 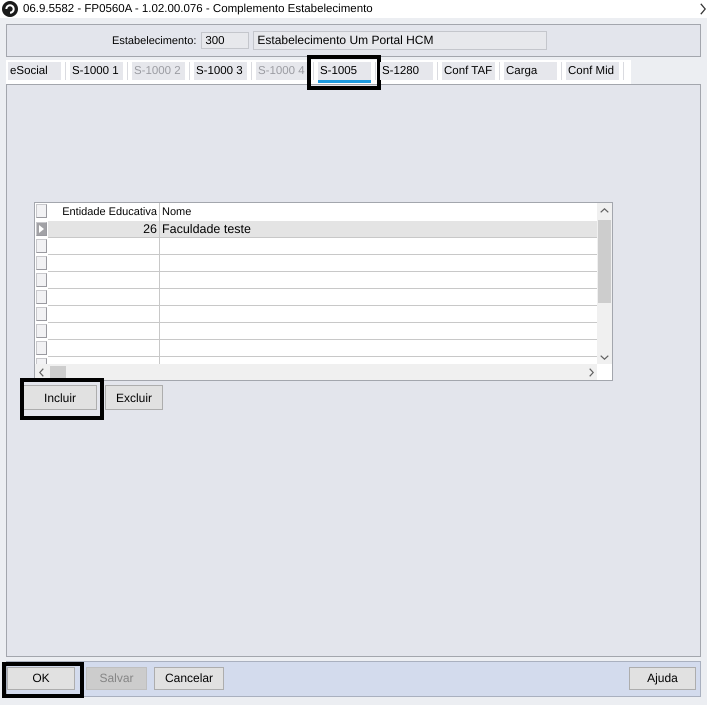 What do you see at coordinates (150, 229) in the screenshot?
I see `table-cell: 26` at bounding box center [150, 229].